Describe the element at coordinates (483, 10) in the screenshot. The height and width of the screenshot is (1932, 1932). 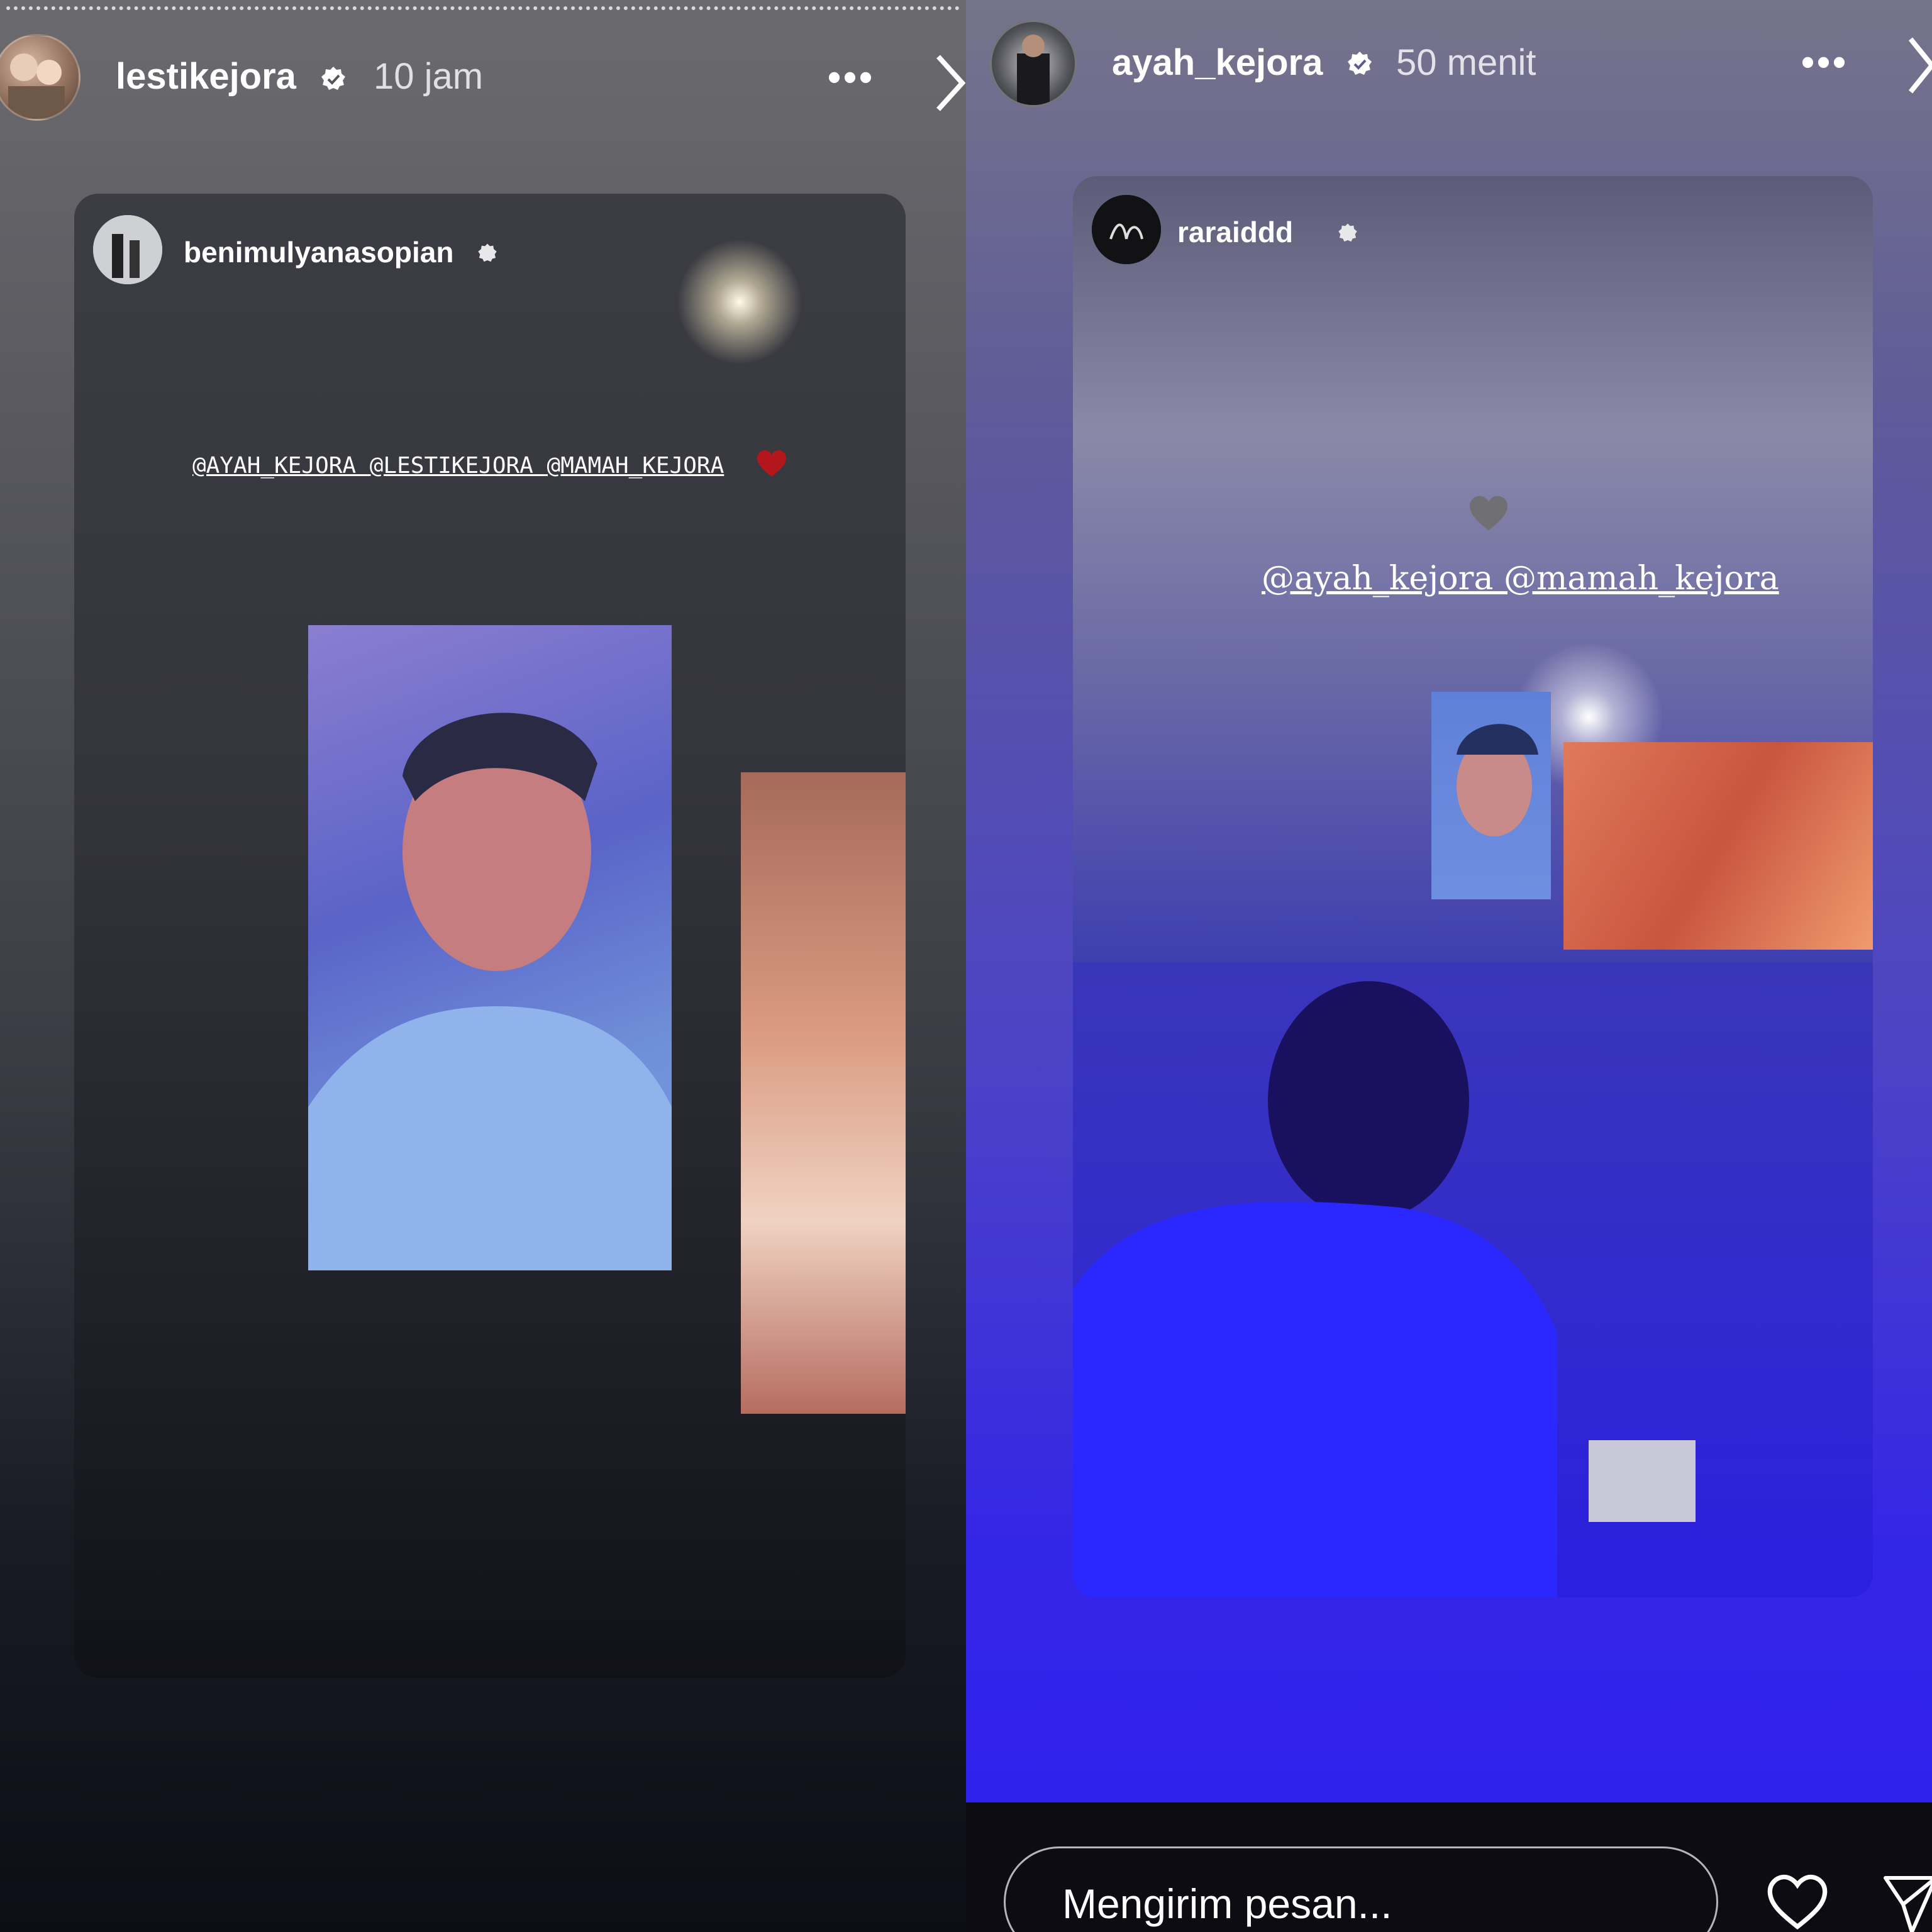
I see `story-progress-bar` at that location.